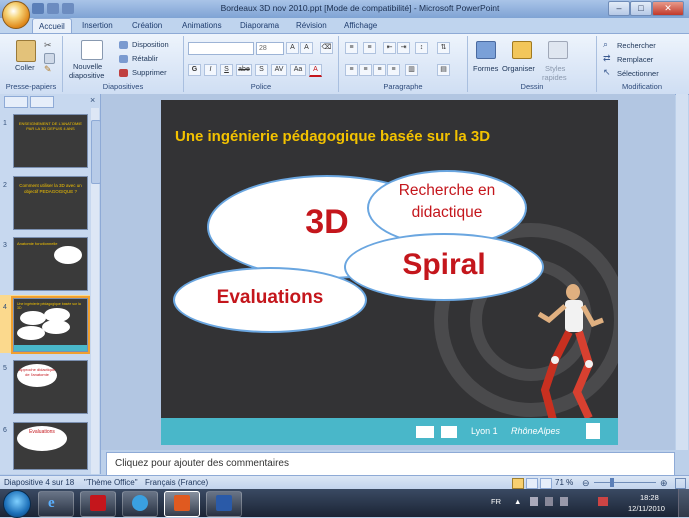  I want to click on smartart-button: ▤, so click(443, 70).